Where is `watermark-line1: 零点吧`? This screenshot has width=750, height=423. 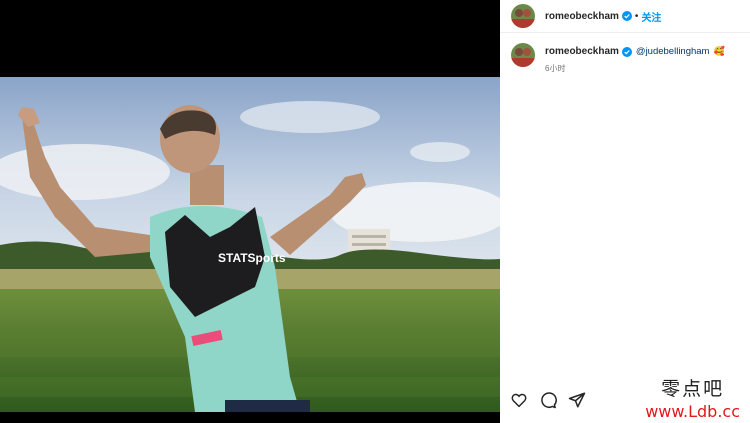
watermark-line1: 零点吧 is located at coordinates (693, 389).